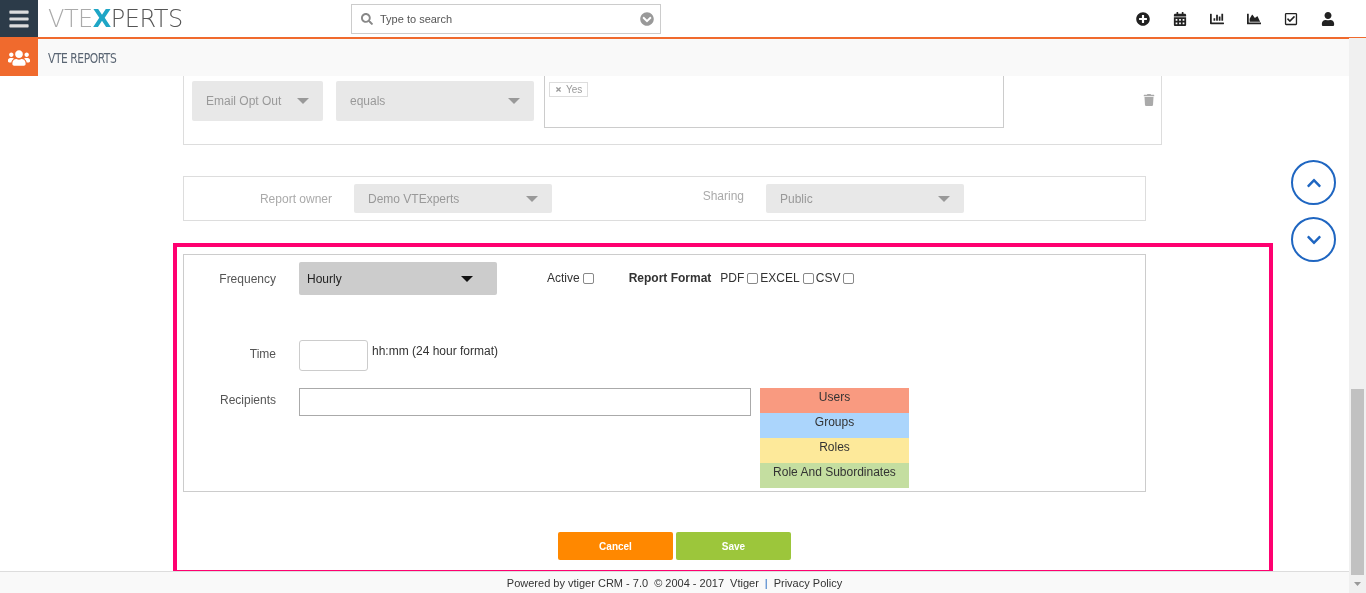 This screenshot has height=593, width=1366. Describe the element at coordinates (1357, 315) in the screenshot. I see `scrollbar` at that location.